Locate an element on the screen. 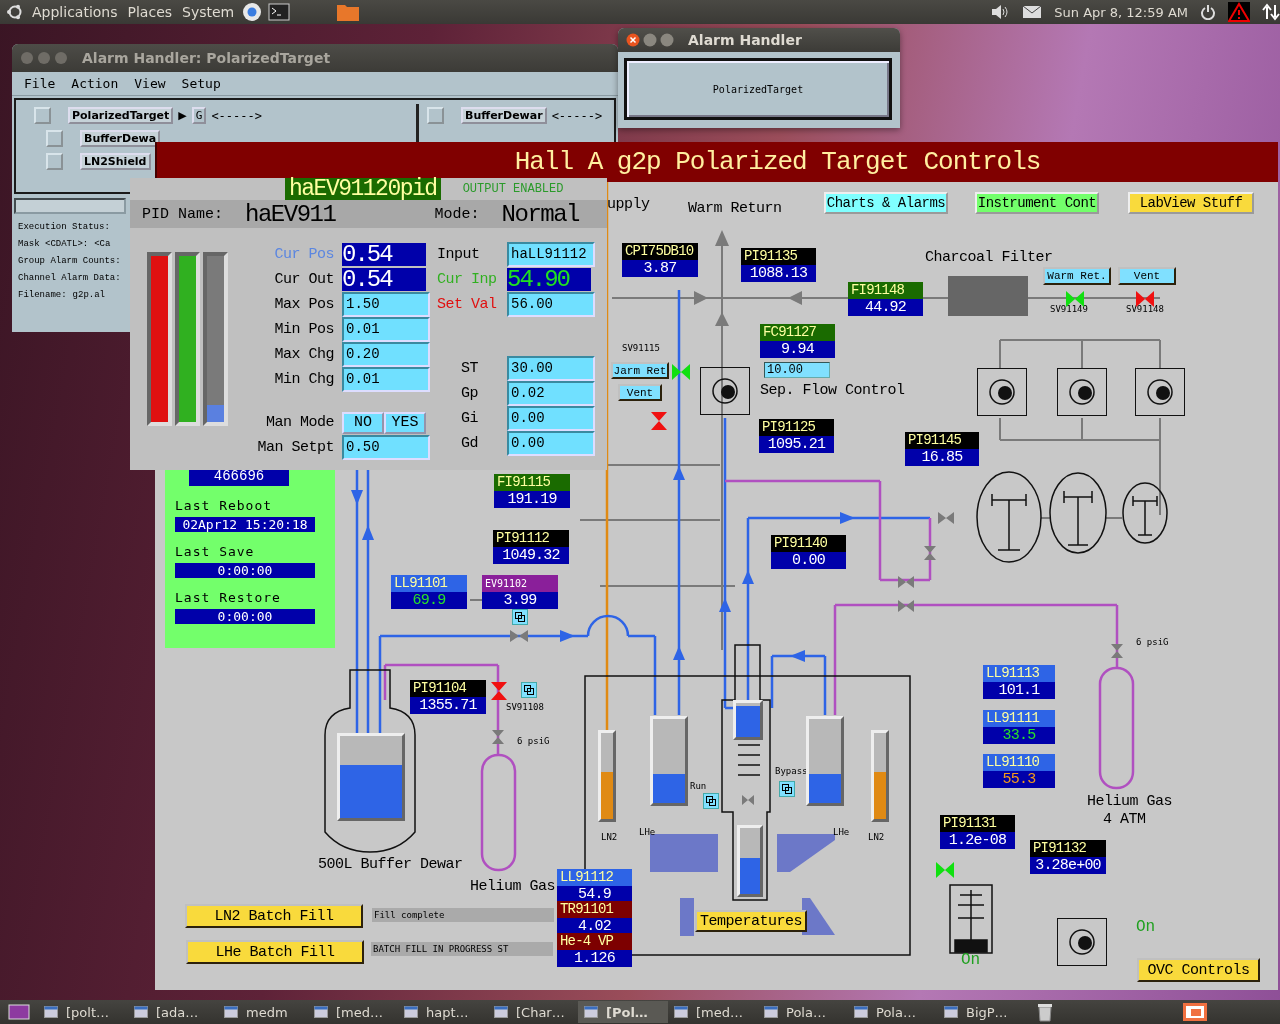 This screenshot has height=1024, width=1280. navigation-button: LabView Stuff is located at coordinates (1191, 203).